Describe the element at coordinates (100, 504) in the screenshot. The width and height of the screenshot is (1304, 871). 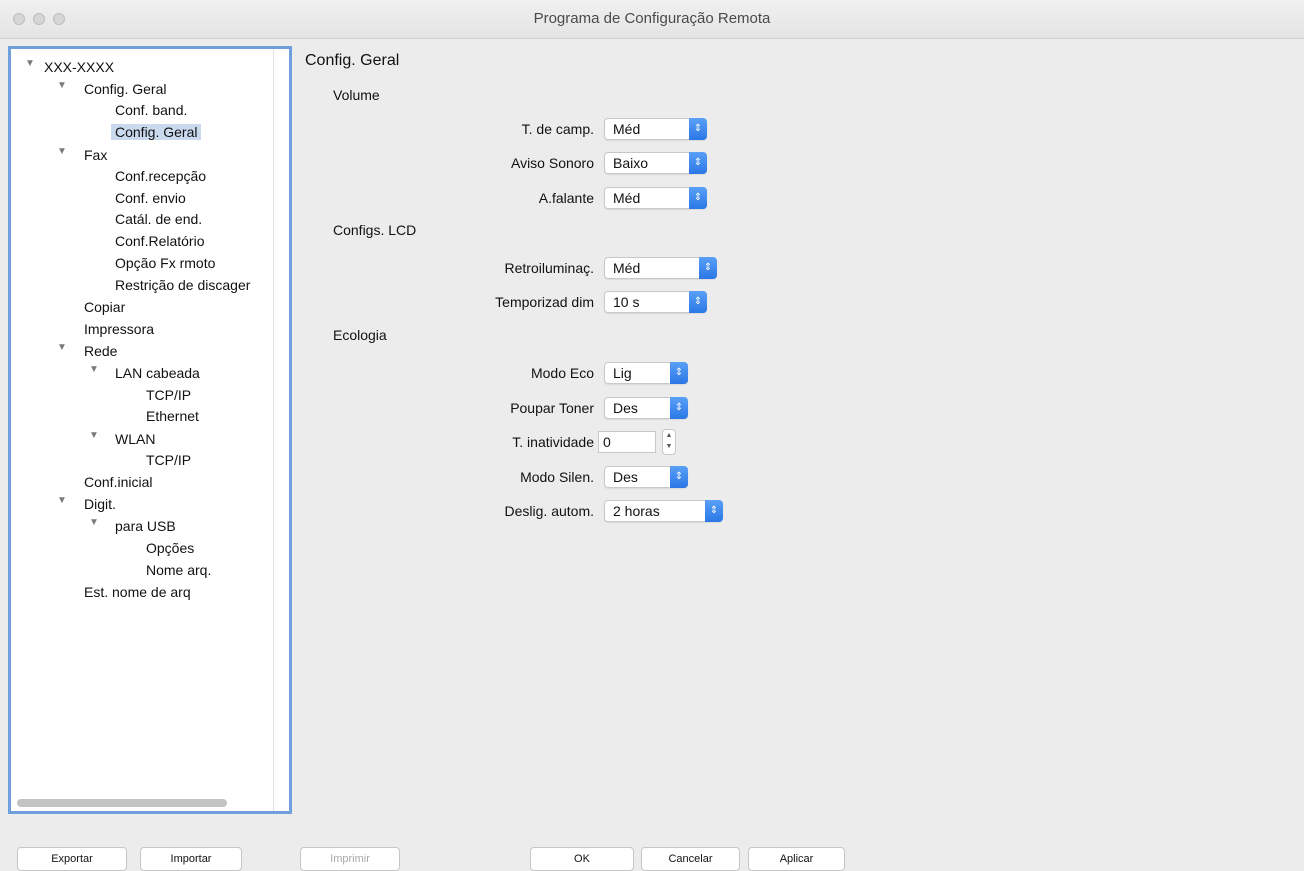
I see `tree-item-scan: Digit.` at that location.